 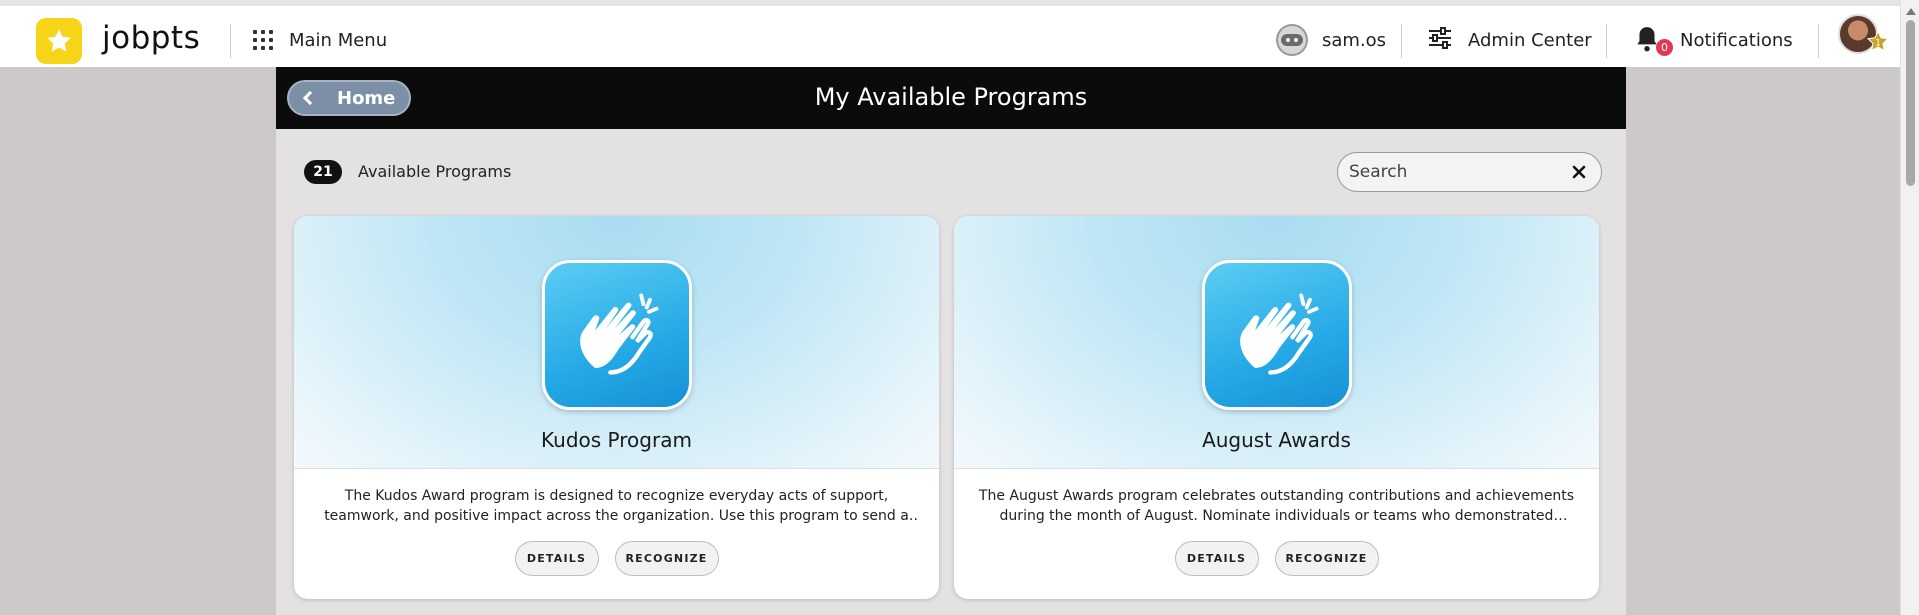 I want to click on card-header: August Awards, so click(x=1276, y=342).